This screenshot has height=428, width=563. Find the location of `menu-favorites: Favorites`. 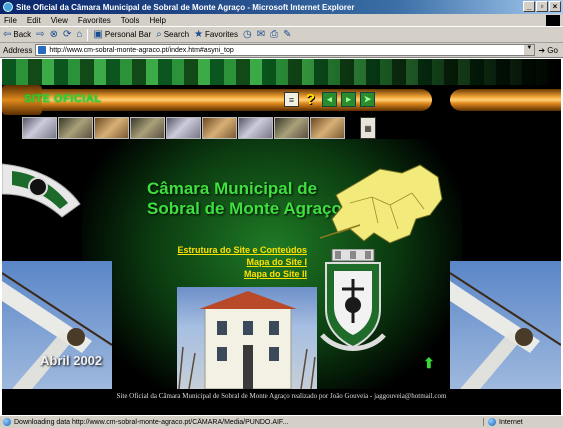

menu-favorites: Favorites is located at coordinates (94, 20).